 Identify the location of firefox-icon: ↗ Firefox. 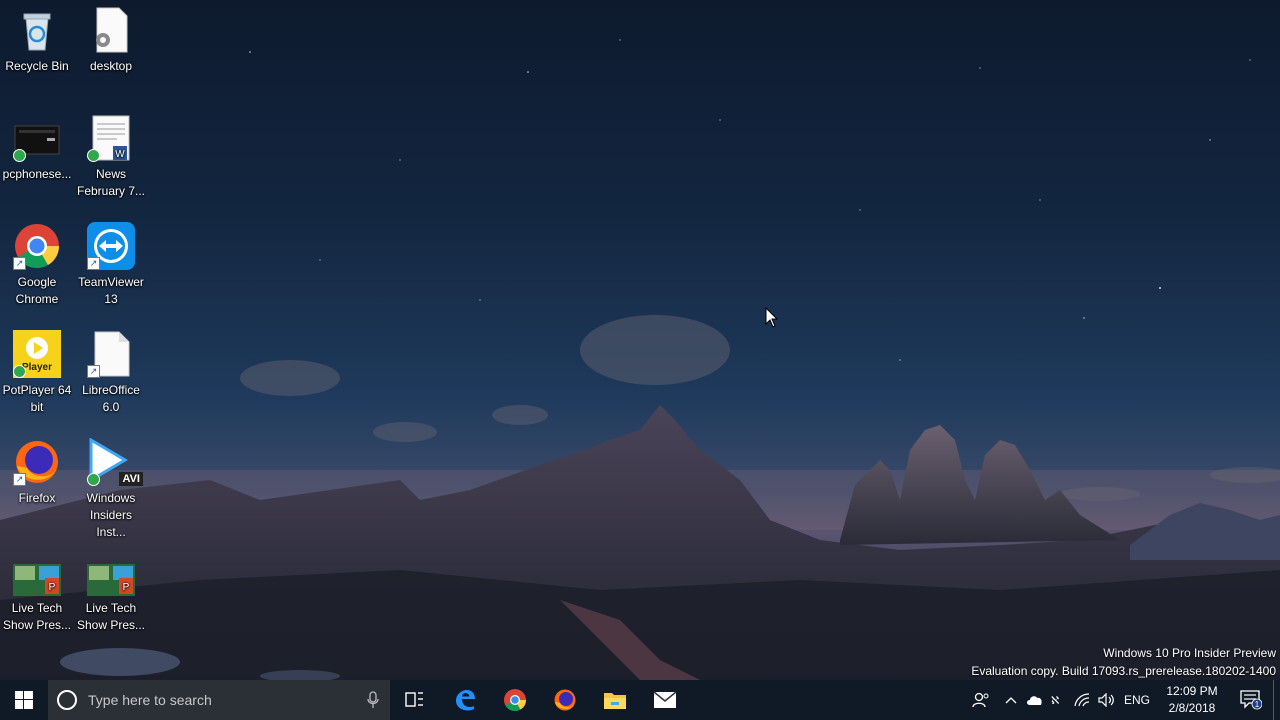
(37, 470).